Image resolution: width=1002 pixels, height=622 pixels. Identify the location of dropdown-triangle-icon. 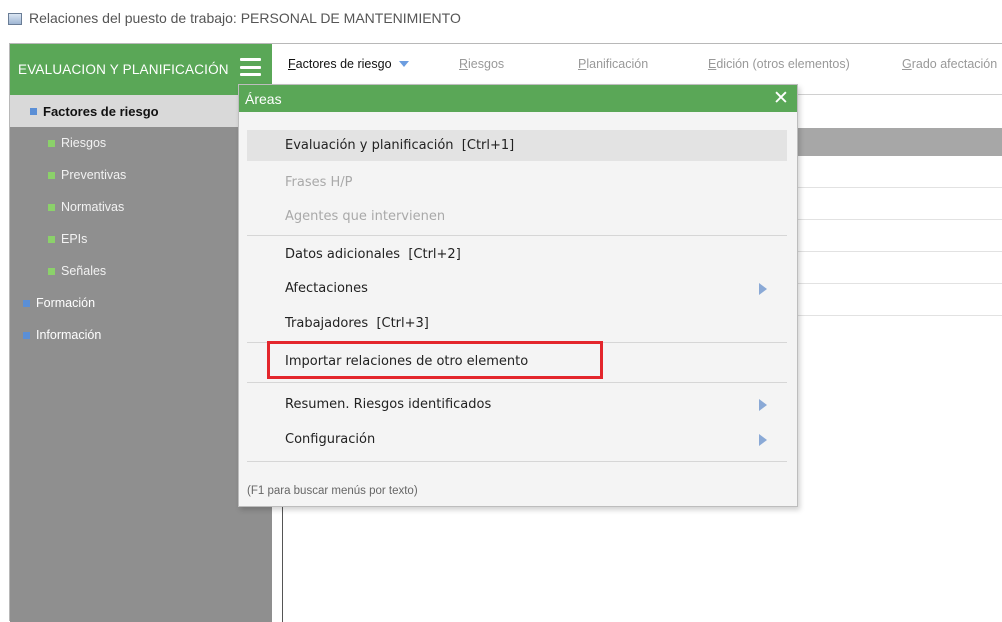
(403, 64).